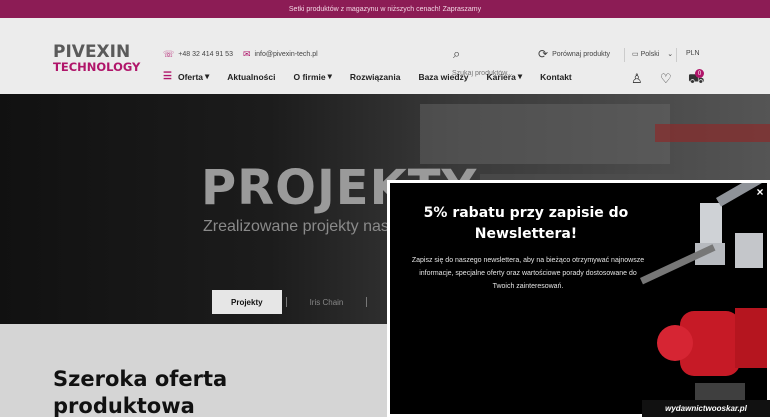 The width and height of the screenshot is (770, 417). What do you see at coordinates (543, 54) in the screenshot?
I see `compare-icon: ⟳` at bounding box center [543, 54].